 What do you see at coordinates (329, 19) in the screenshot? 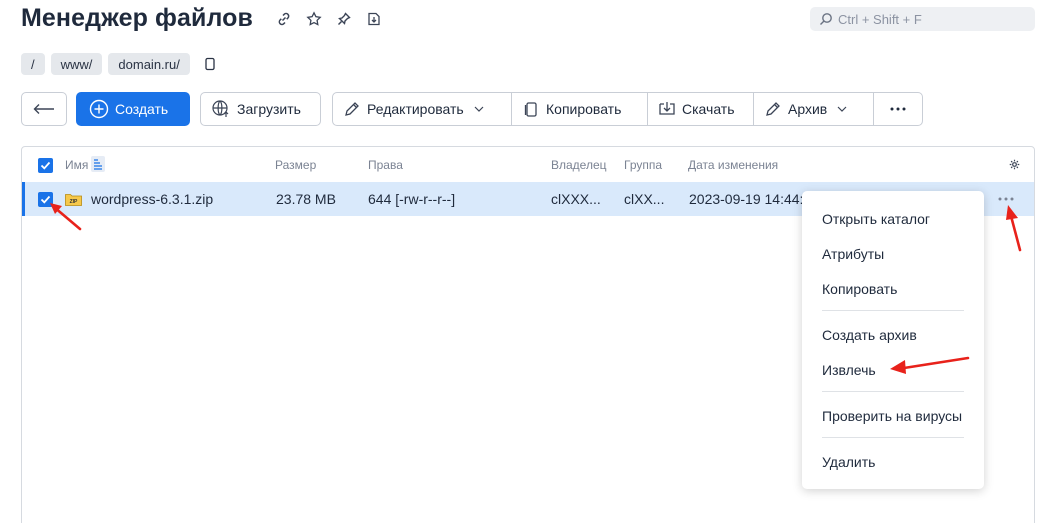
I see `title-actions` at bounding box center [329, 19].